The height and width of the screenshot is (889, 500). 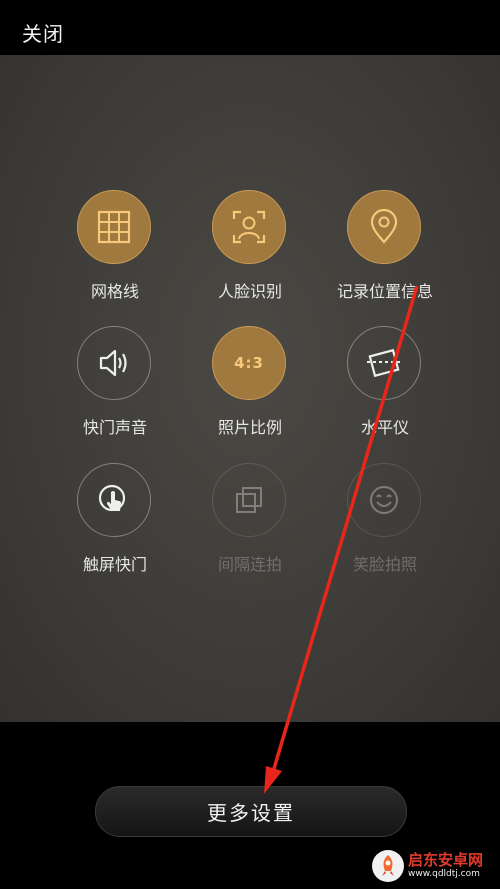 I want to click on aspect-ratio-icon: 4:3, so click(x=249, y=363).